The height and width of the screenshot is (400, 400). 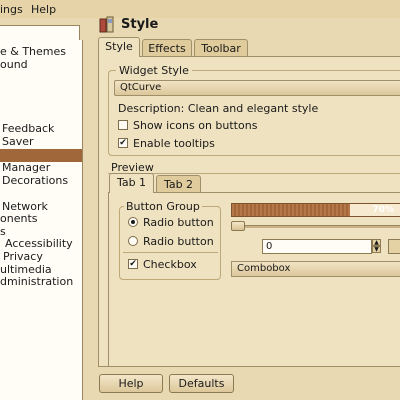 What do you see at coordinates (14, 64) in the screenshot?
I see `sidebar-item-label: ound` at bounding box center [14, 64].